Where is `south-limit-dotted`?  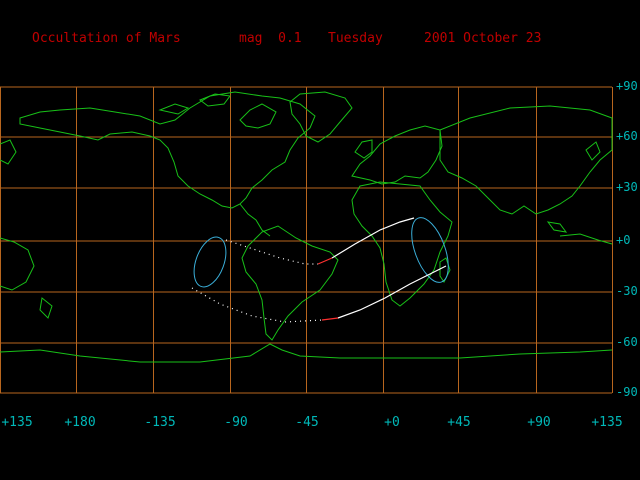 south-limit-dotted is located at coordinates (257, 305).